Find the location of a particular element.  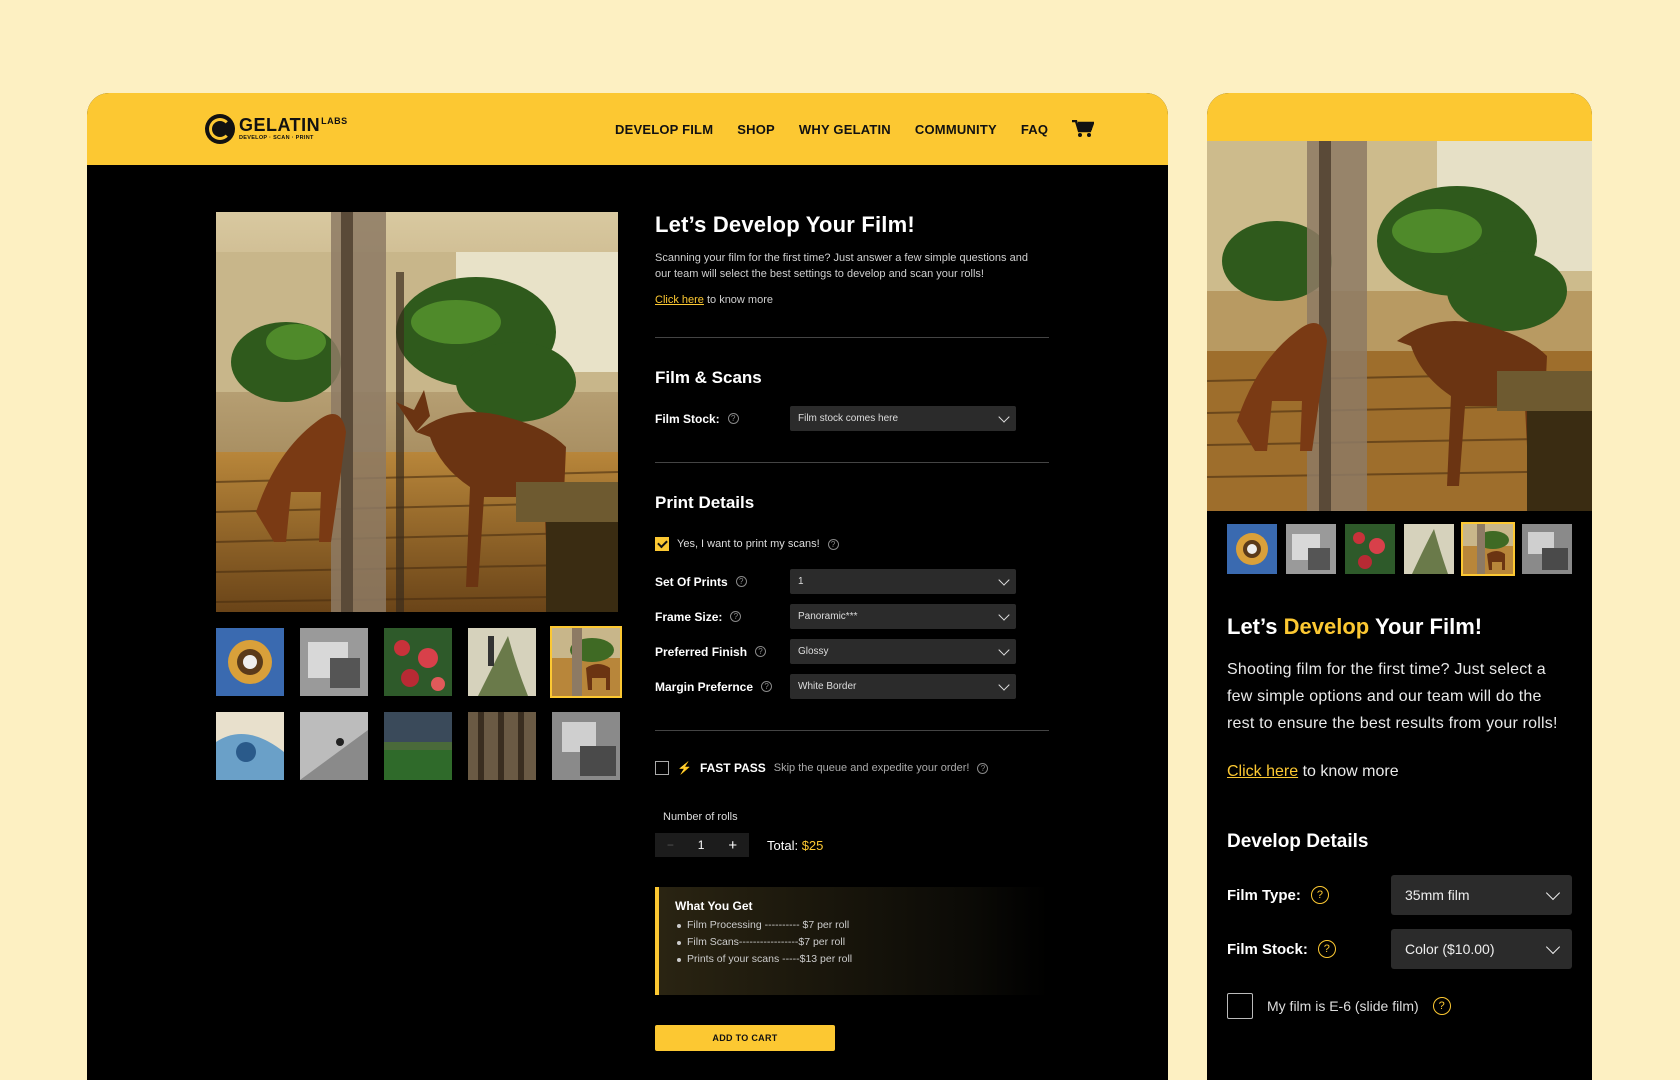

set-of-prints-label: Set Of Prints is located at coordinates (691, 581).